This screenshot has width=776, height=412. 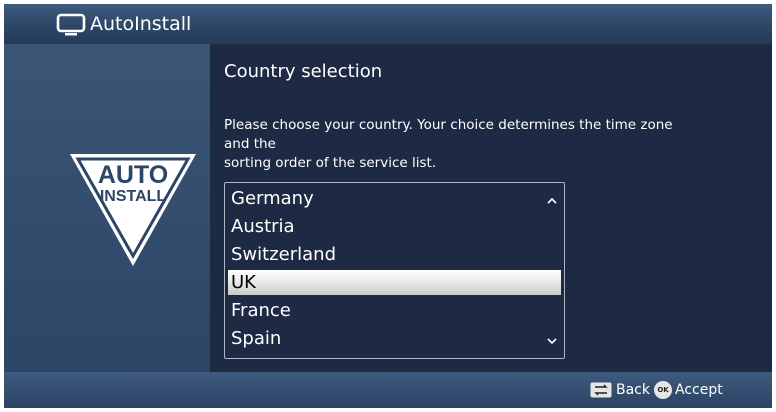 I want to click on section-title: Country selection, so click(x=303, y=71).